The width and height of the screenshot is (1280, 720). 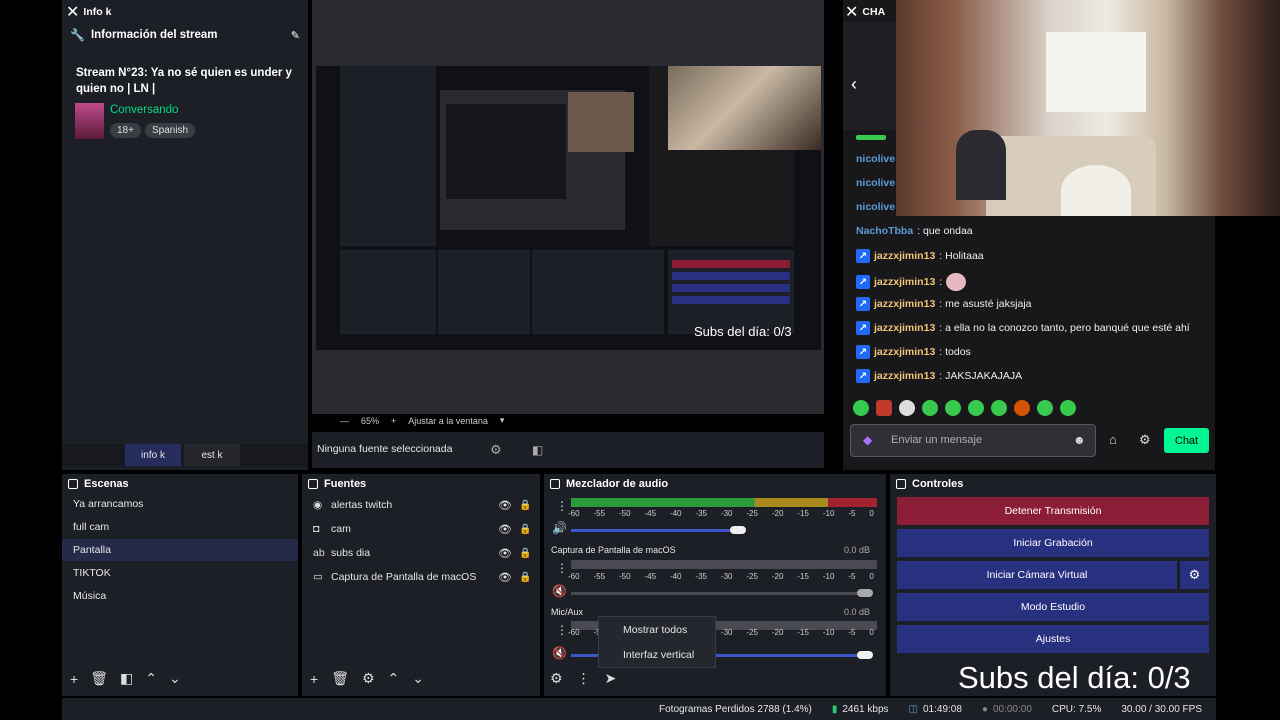 What do you see at coordinates (180, 550) in the screenshot?
I see `scene-item-selected: Pantalla` at bounding box center [180, 550].